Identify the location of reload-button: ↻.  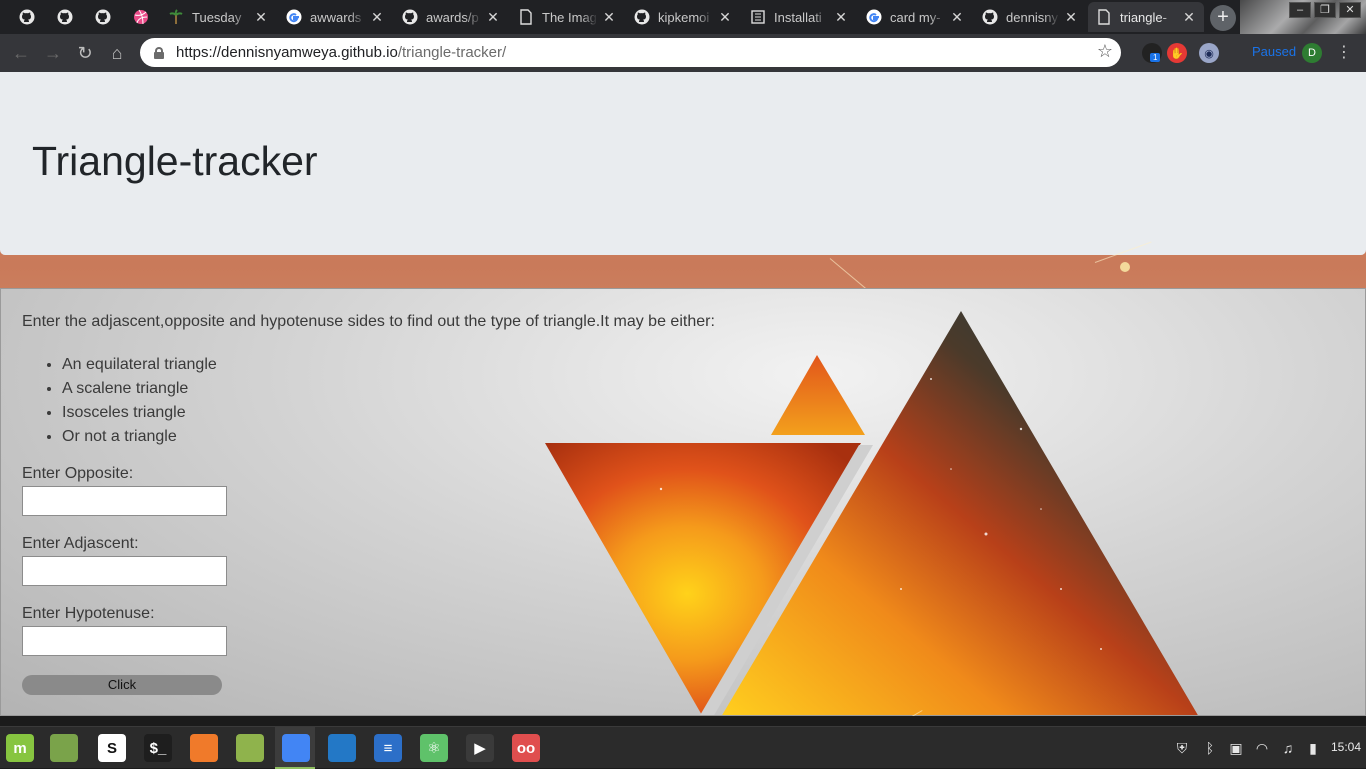
(85, 53).